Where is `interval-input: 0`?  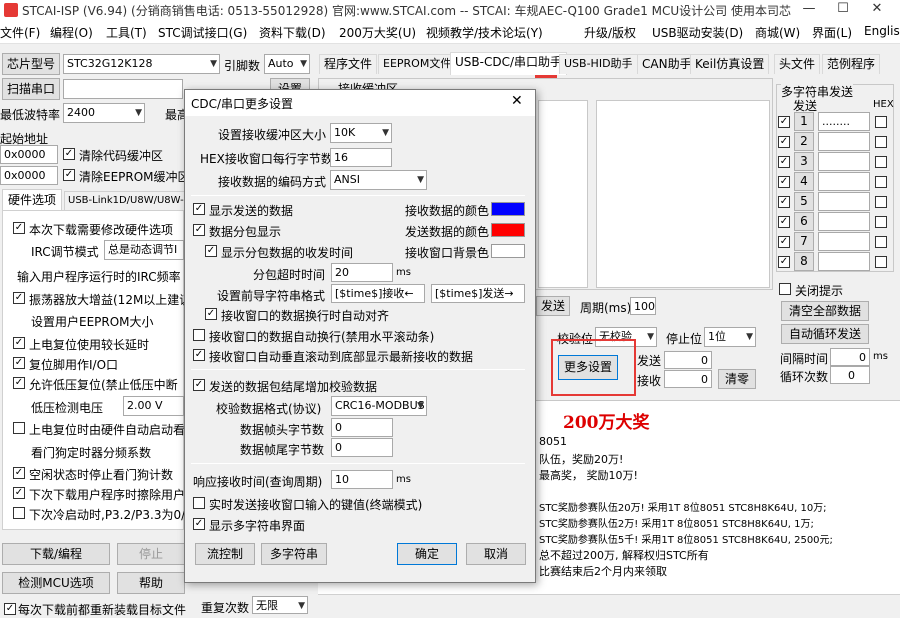 interval-input: 0 is located at coordinates (850, 357).